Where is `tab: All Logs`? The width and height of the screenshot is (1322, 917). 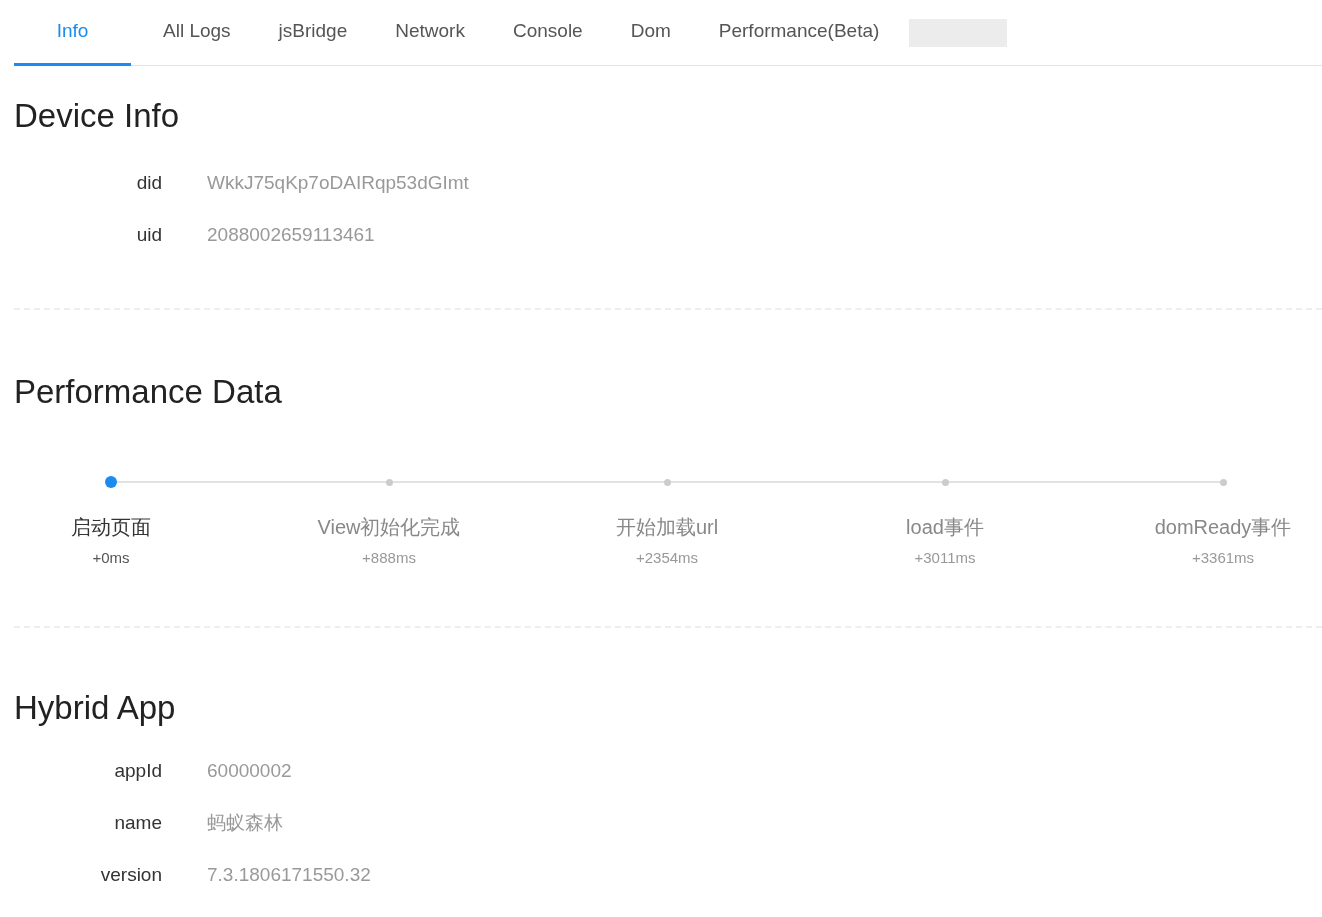
tab: All Logs is located at coordinates (197, 33).